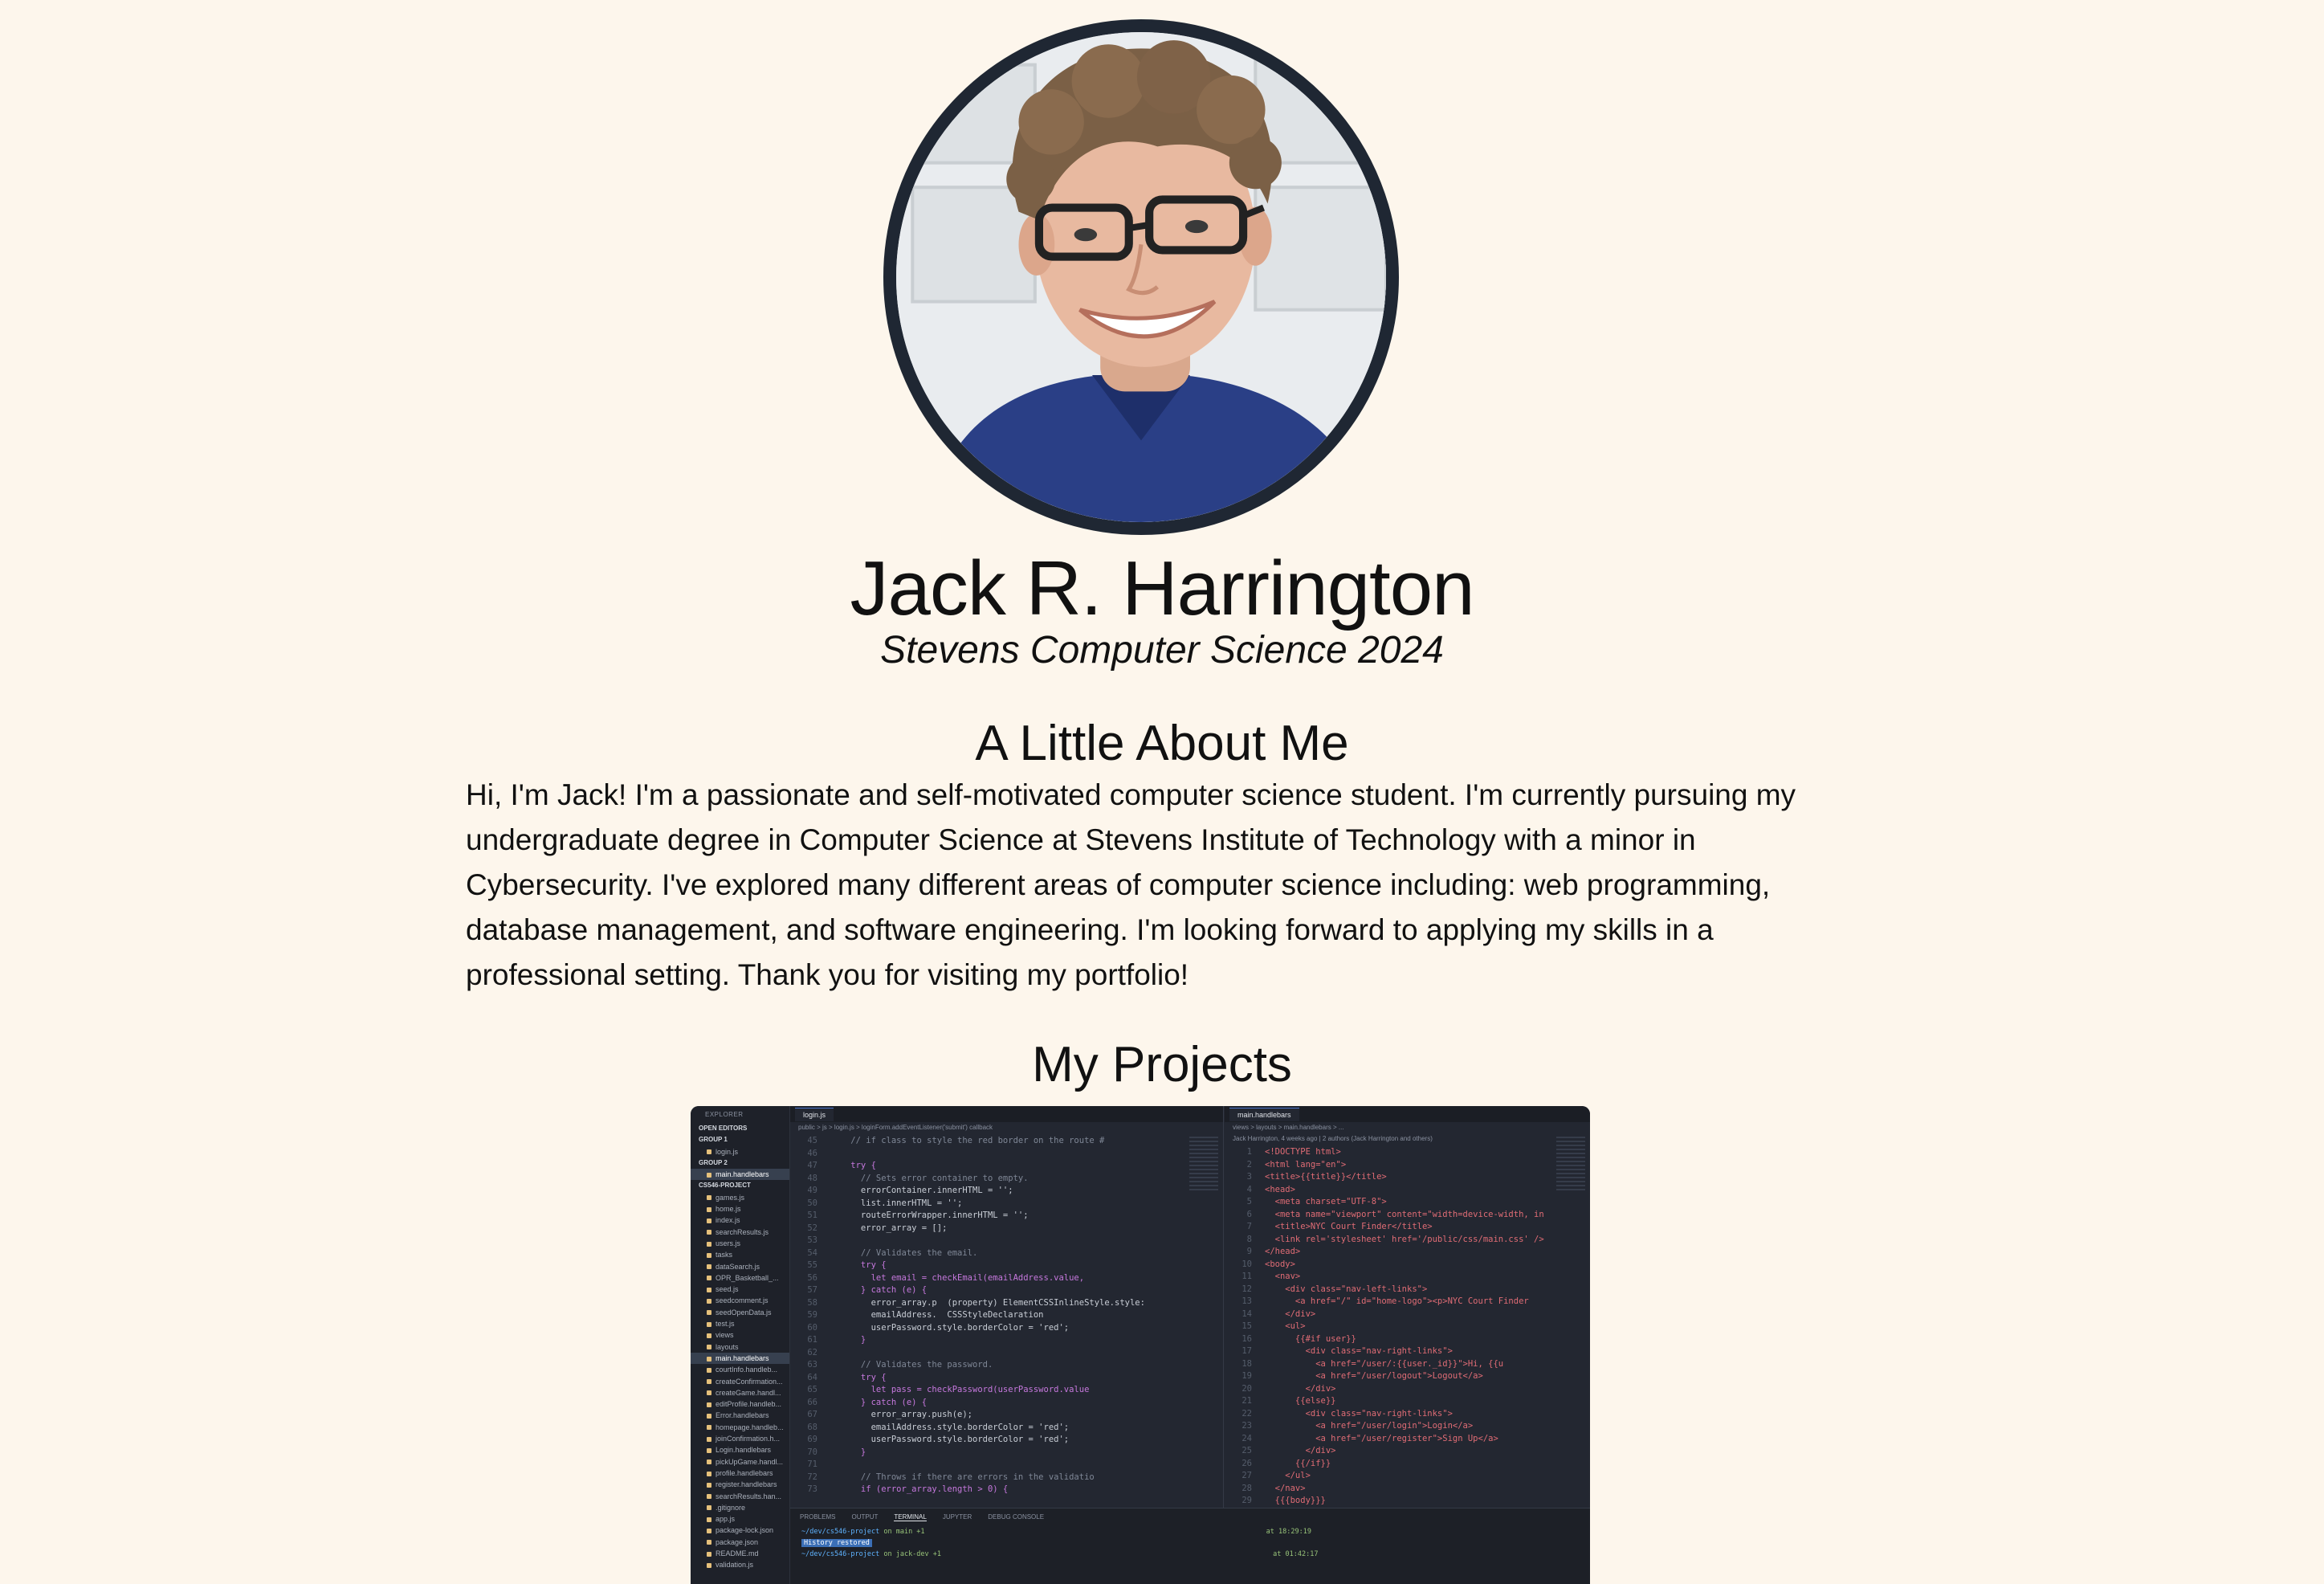  What do you see at coordinates (930, 1178) in the screenshot?
I see `code-text: // Sets error container to empty.` at bounding box center [930, 1178].